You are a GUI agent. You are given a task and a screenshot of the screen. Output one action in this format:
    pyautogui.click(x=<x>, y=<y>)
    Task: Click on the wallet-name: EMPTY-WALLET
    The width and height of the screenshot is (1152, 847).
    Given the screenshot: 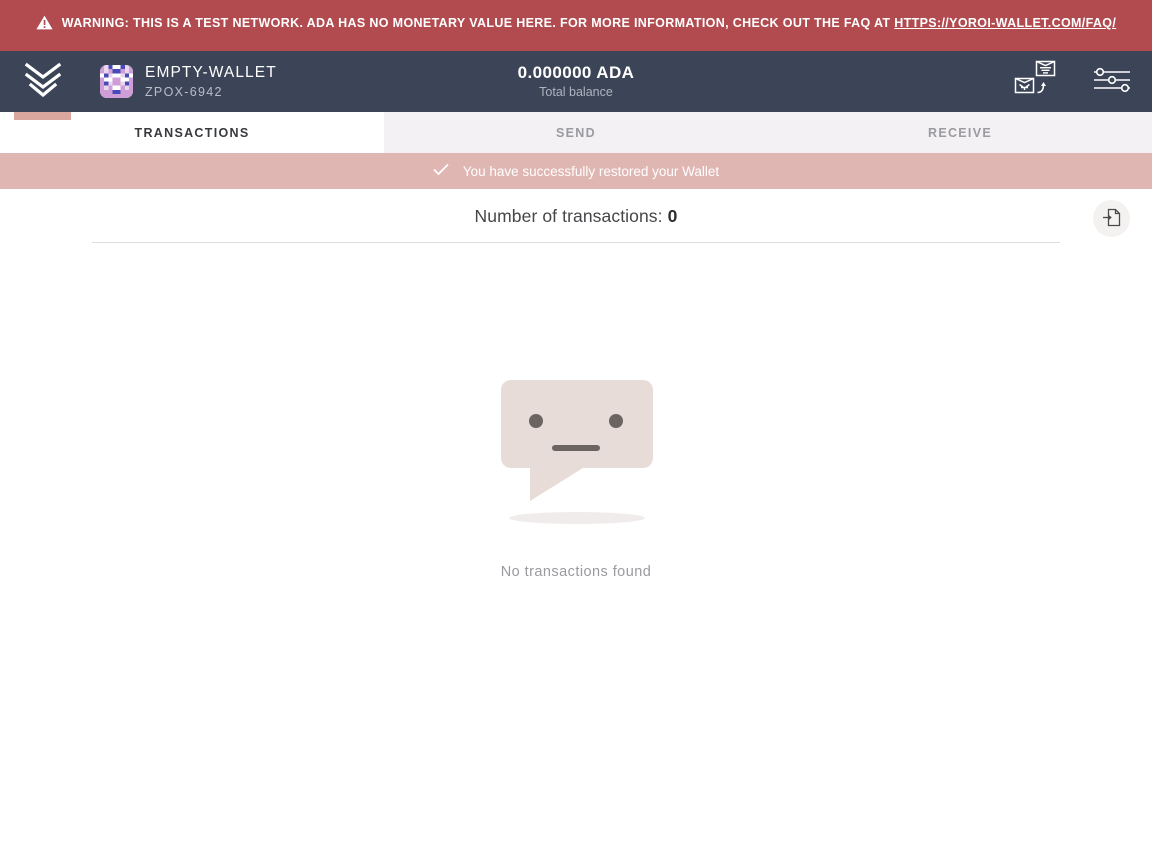 What is the action you would take?
    pyautogui.click(x=211, y=72)
    